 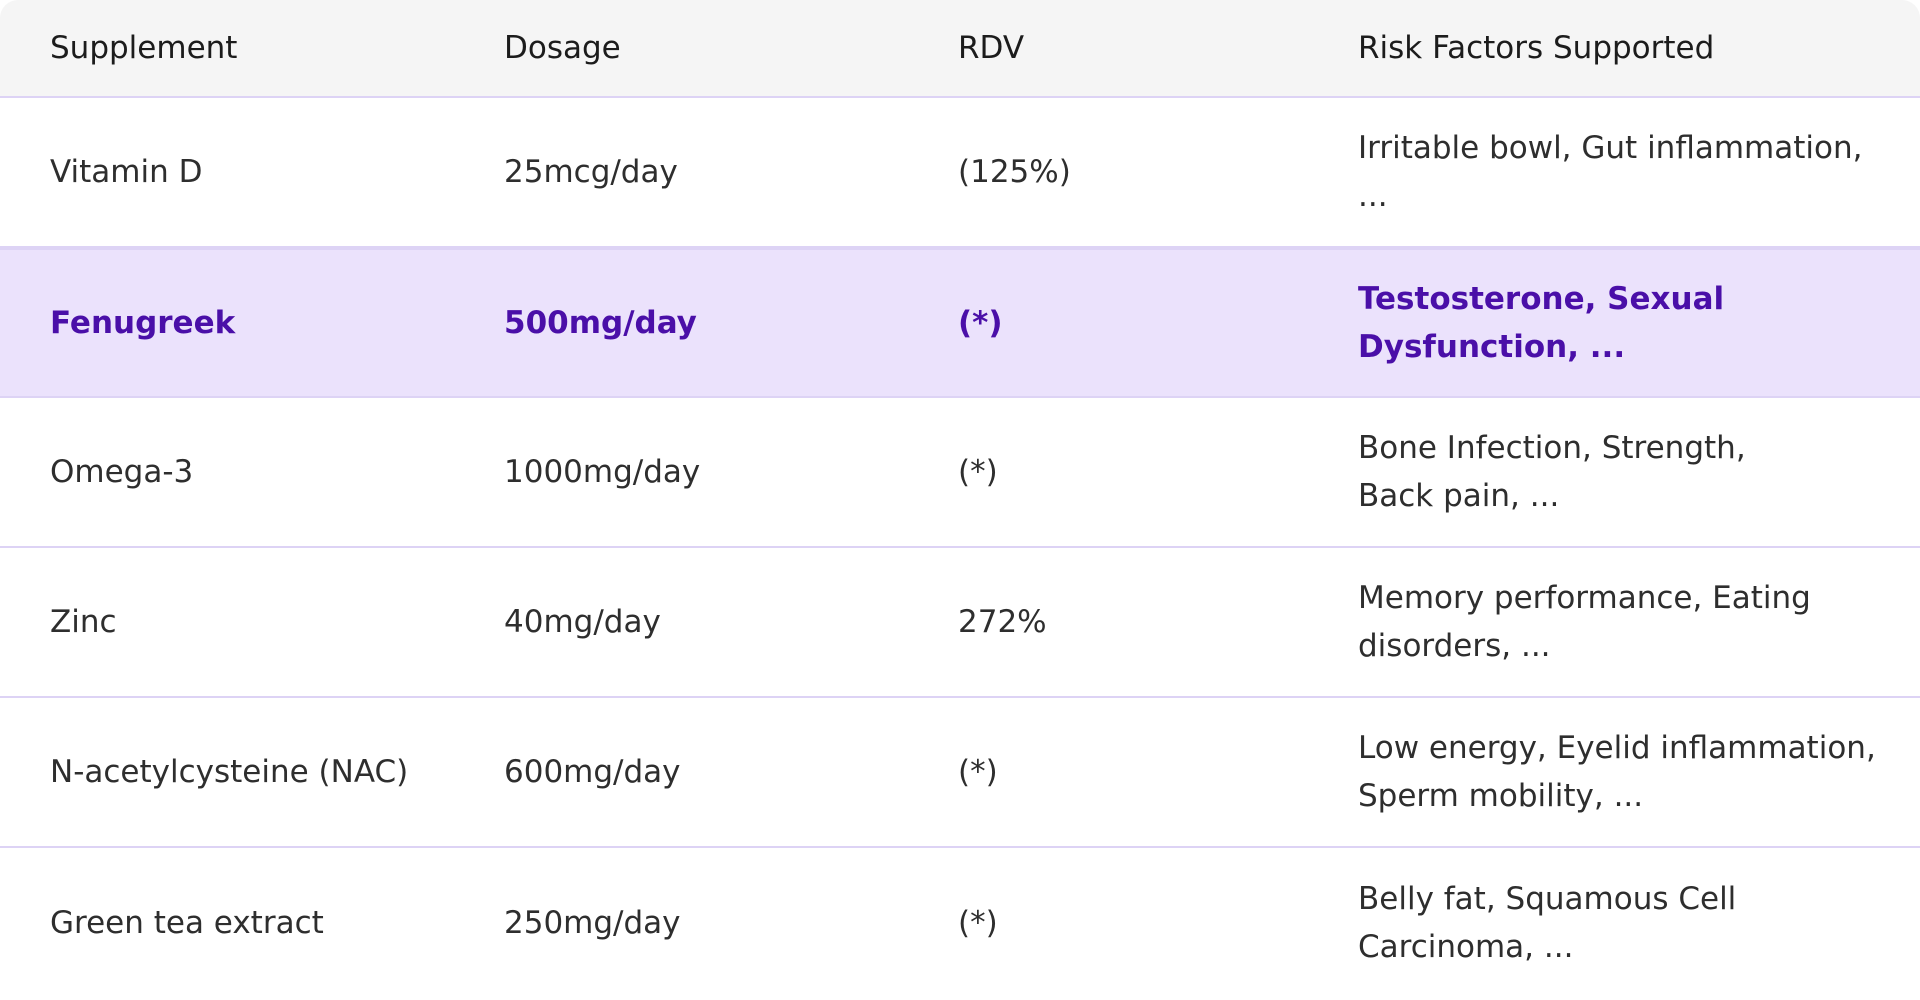 What do you see at coordinates (229, 772) in the screenshot?
I see `supplement-cell: N-acetylcysteine (NAC)` at bounding box center [229, 772].